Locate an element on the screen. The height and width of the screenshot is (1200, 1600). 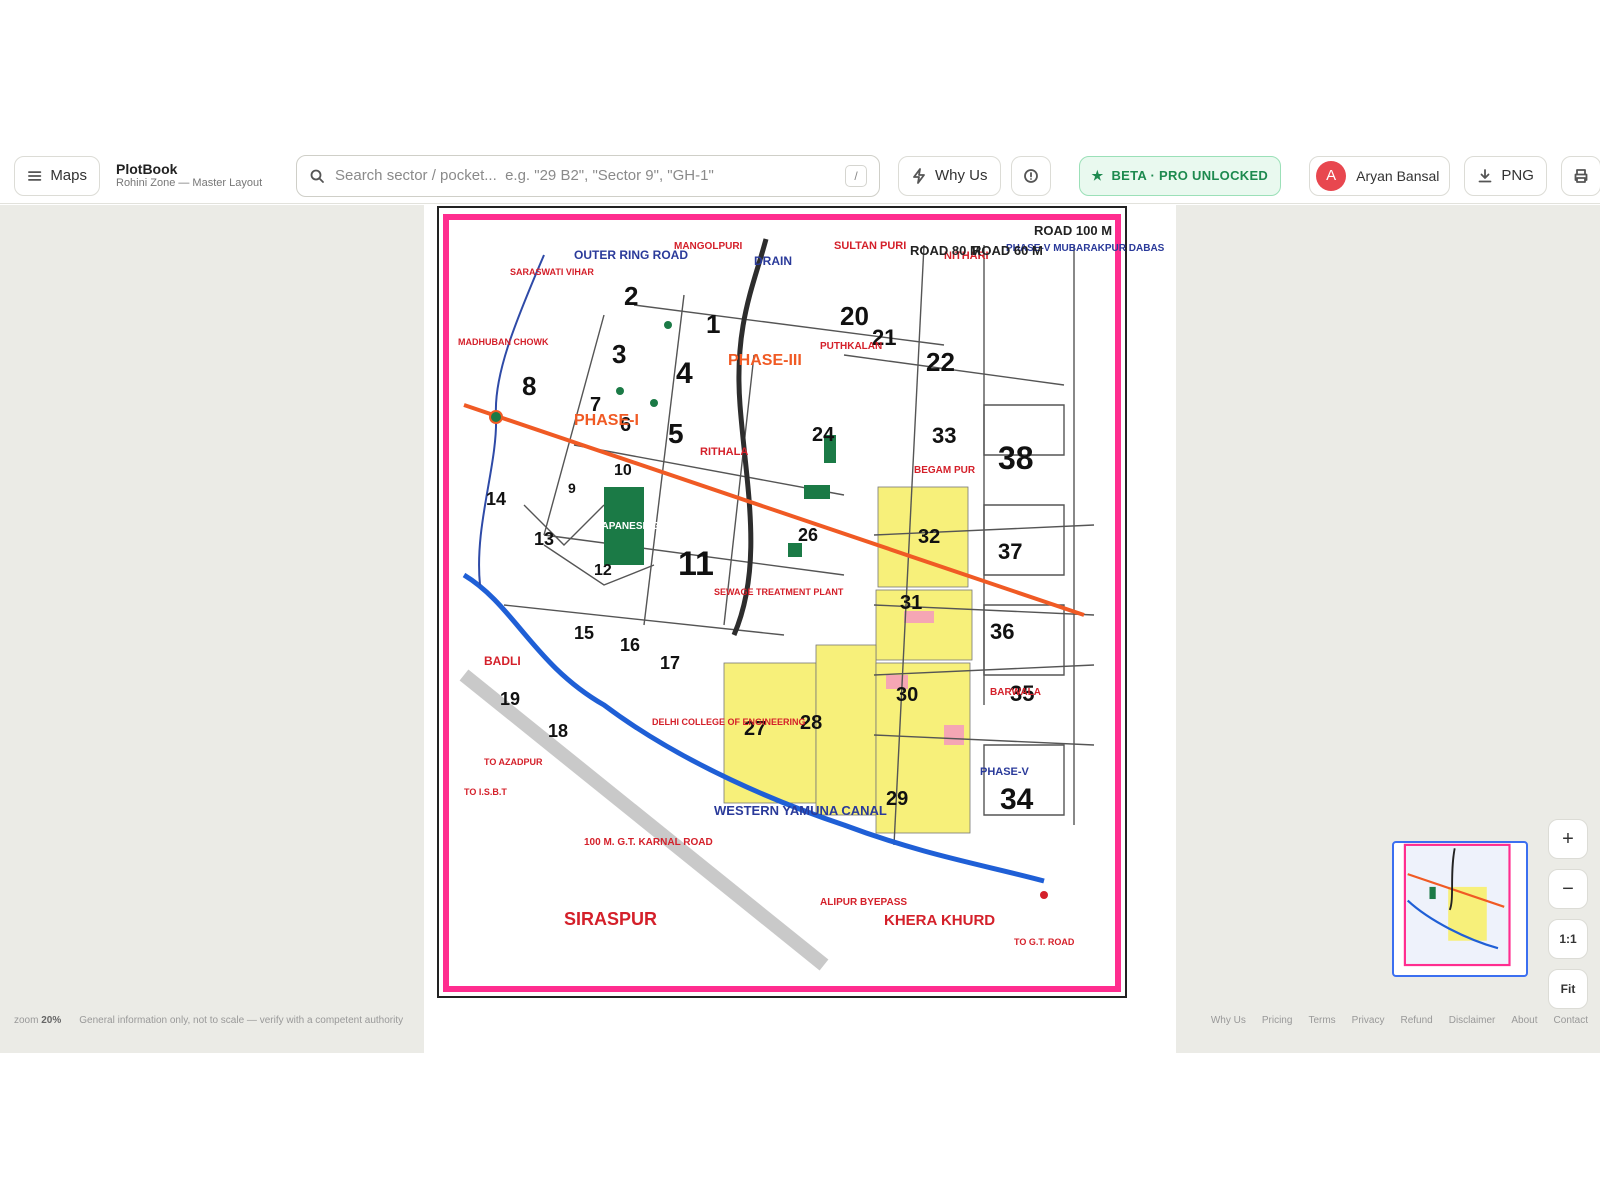
barwala-label: BARWALA is located at coordinates (1015, 692).